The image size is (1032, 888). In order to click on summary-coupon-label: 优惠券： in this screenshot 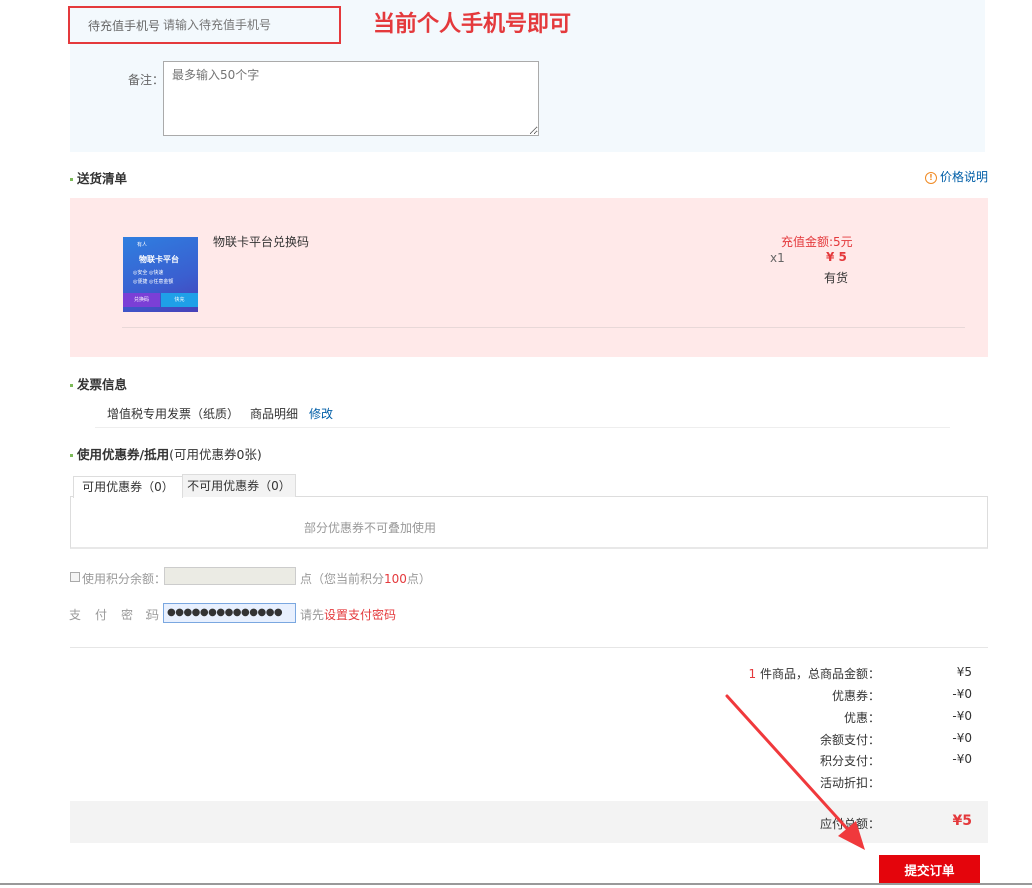, I will do `click(855, 696)`.